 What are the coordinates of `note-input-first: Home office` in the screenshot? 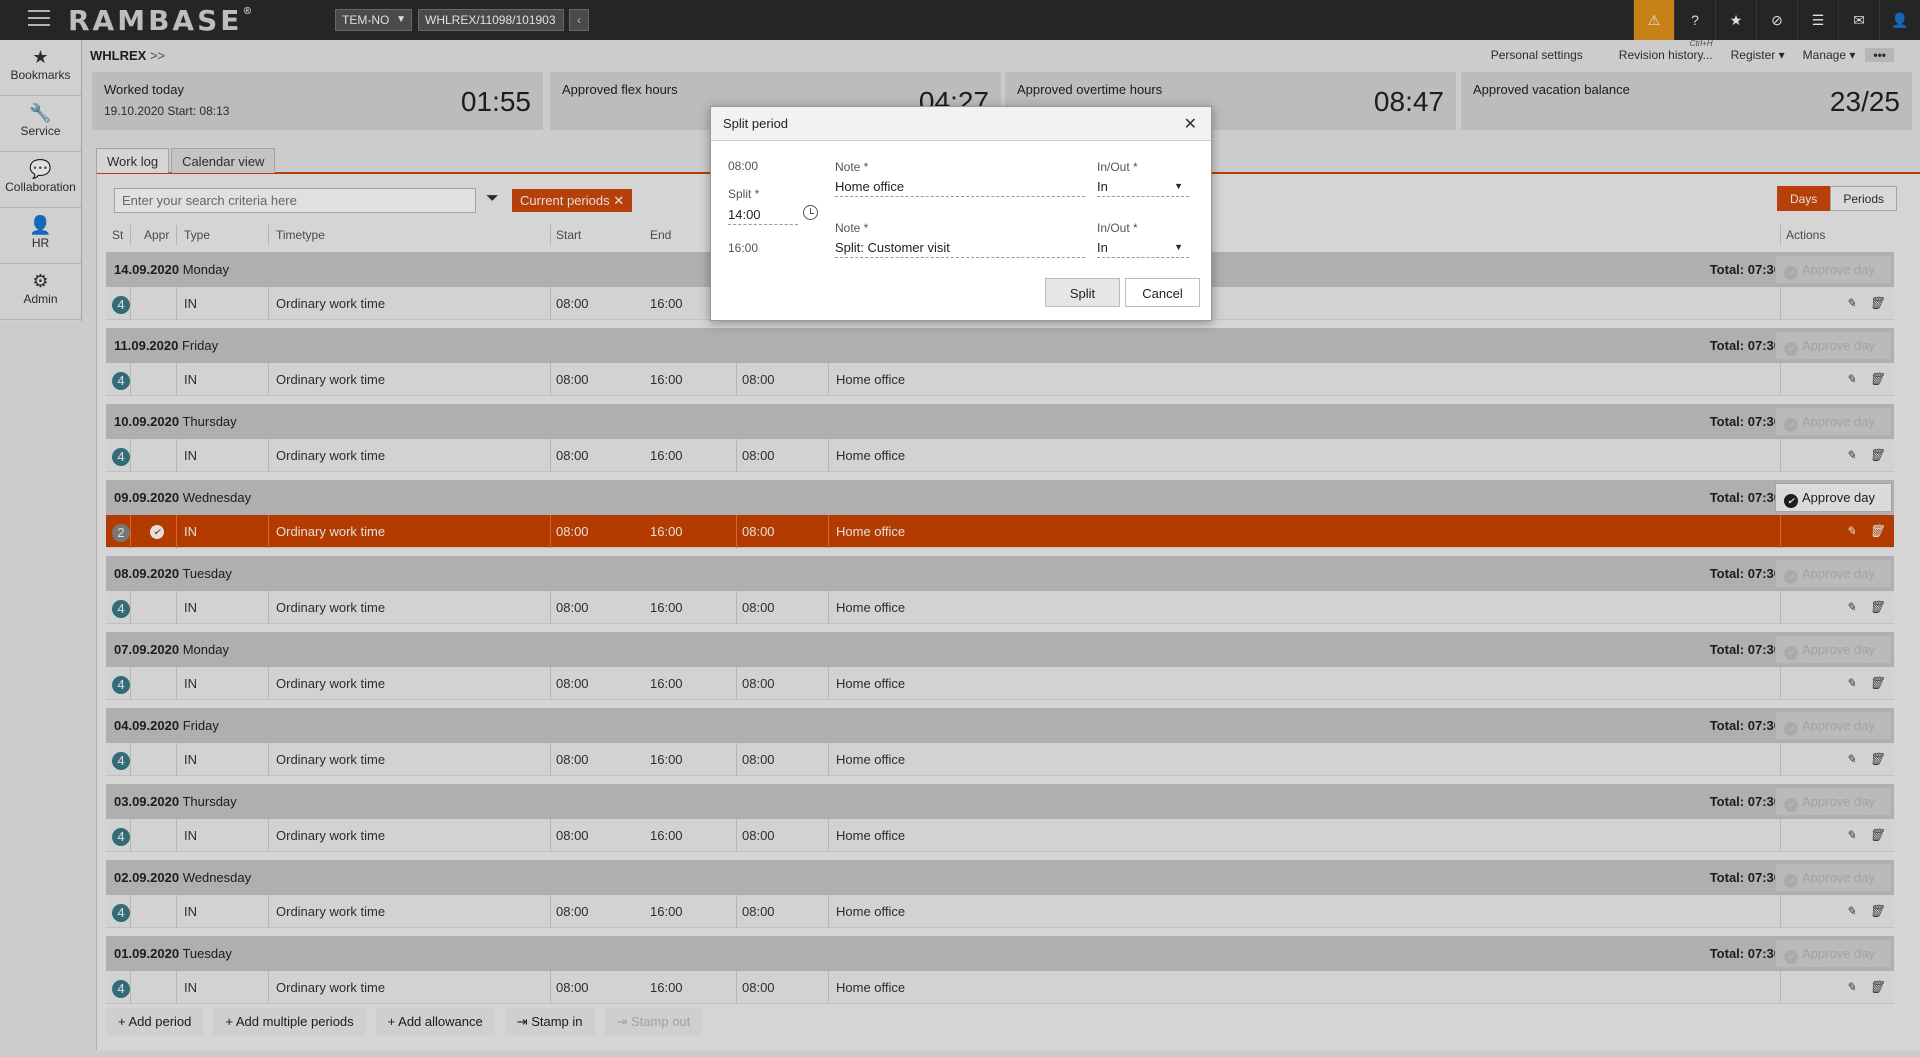 It's located at (960, 187).